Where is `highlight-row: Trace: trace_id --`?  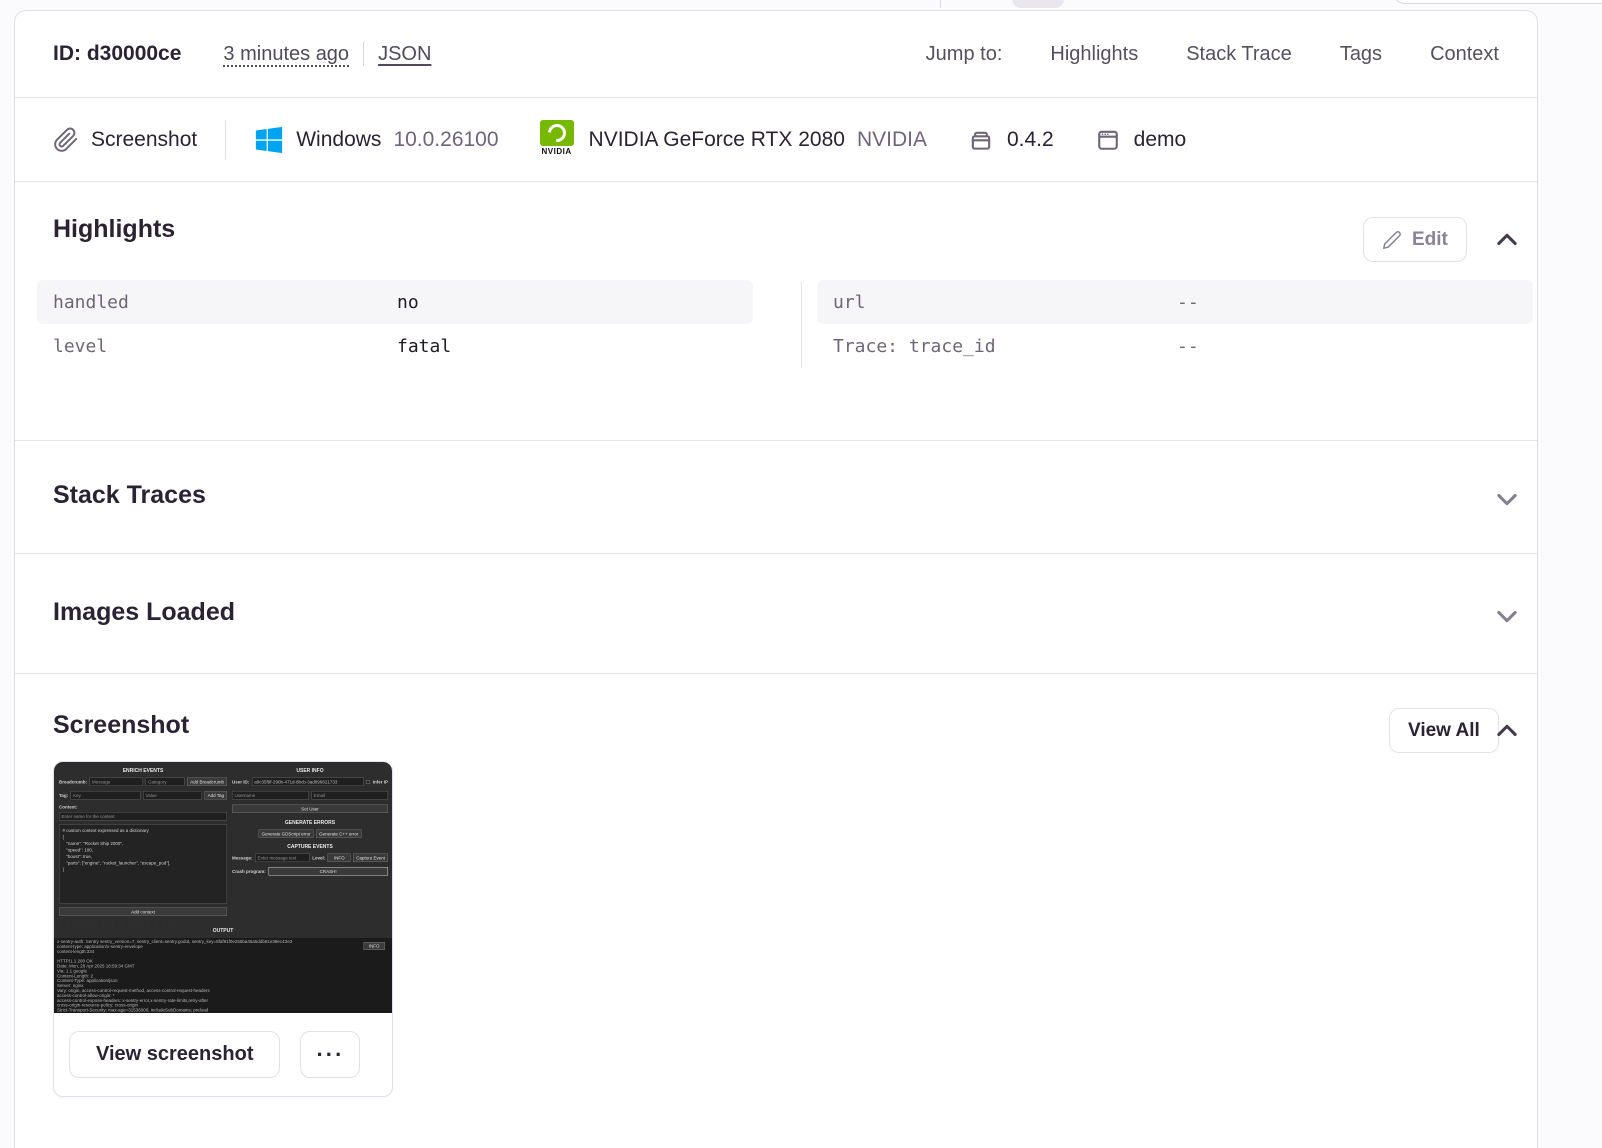 highlight-row: Trace: trace_id -- is located at coordinates (1175, 346).